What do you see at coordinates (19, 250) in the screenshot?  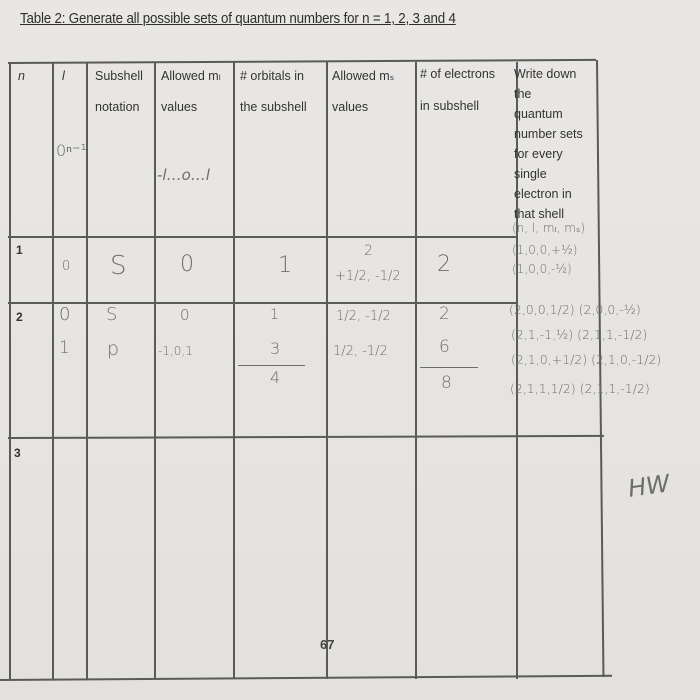 I see `row-1-n: 1` at bounding box center [19, 250].